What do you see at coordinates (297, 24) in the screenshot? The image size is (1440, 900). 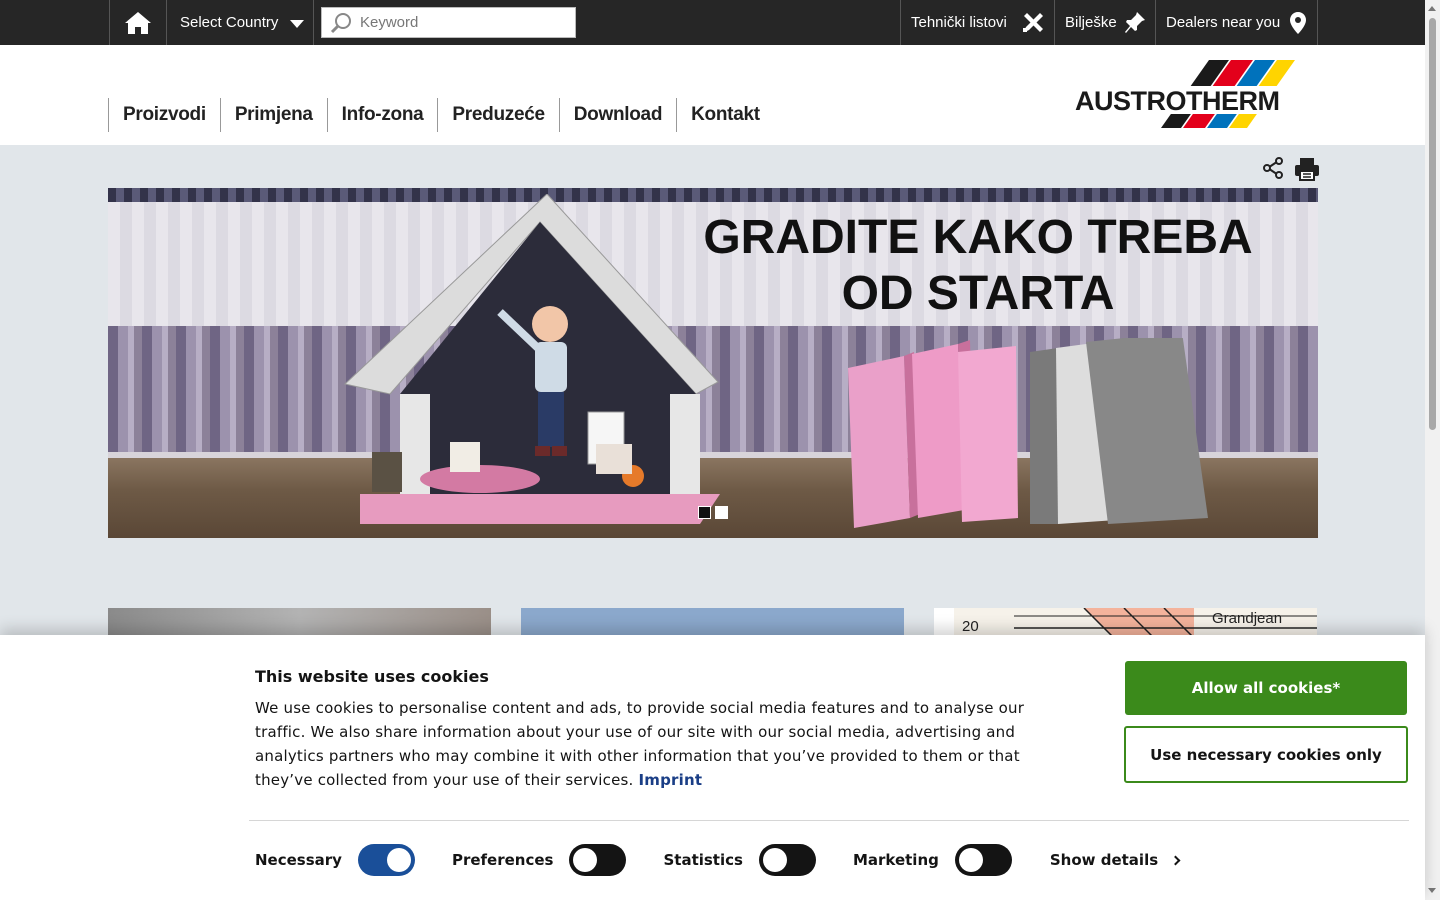 I see `chevron-down-icon` at bounding box center [297, 24].